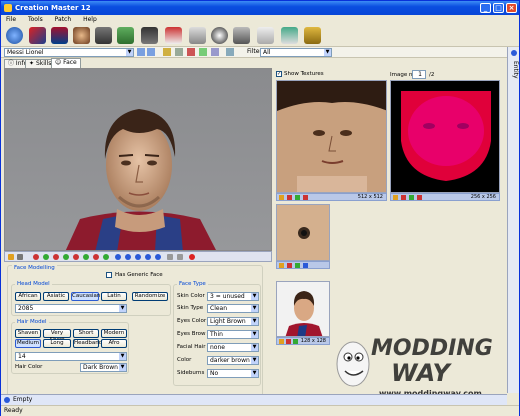 This screenshot has height=416, width=520. I want to click on view-front-icon, so click(118, 257).